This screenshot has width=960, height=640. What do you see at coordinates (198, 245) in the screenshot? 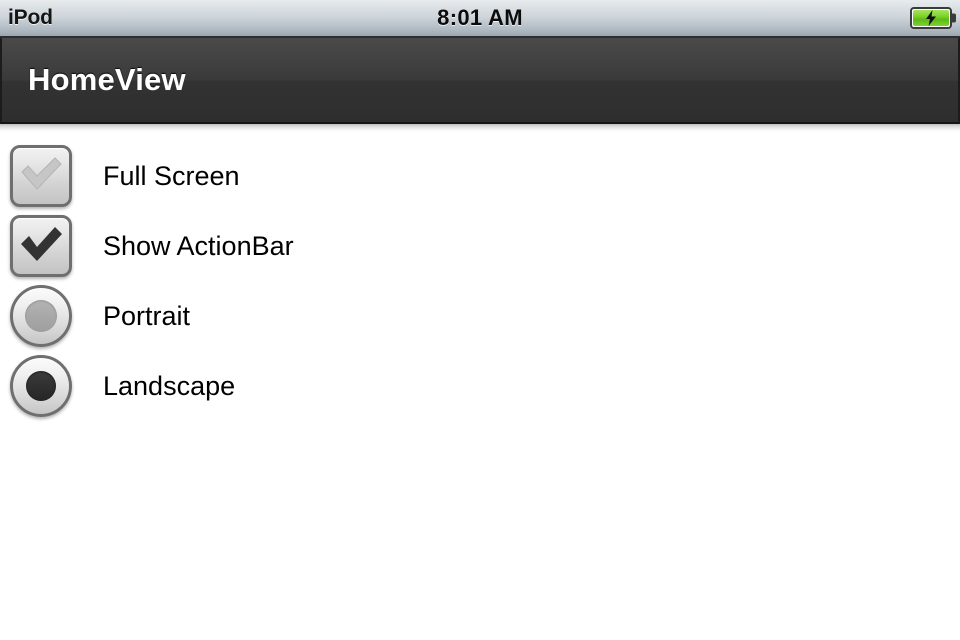
I see `list-item-label: Show ActionBar` at bounding box center [198, 245].